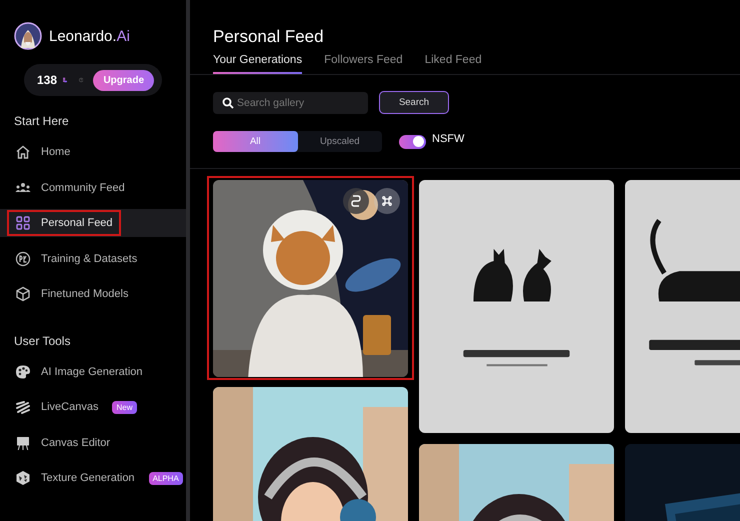 This screenshot has height=521, width=740. I want to click on search-icon, so click(228, 102).